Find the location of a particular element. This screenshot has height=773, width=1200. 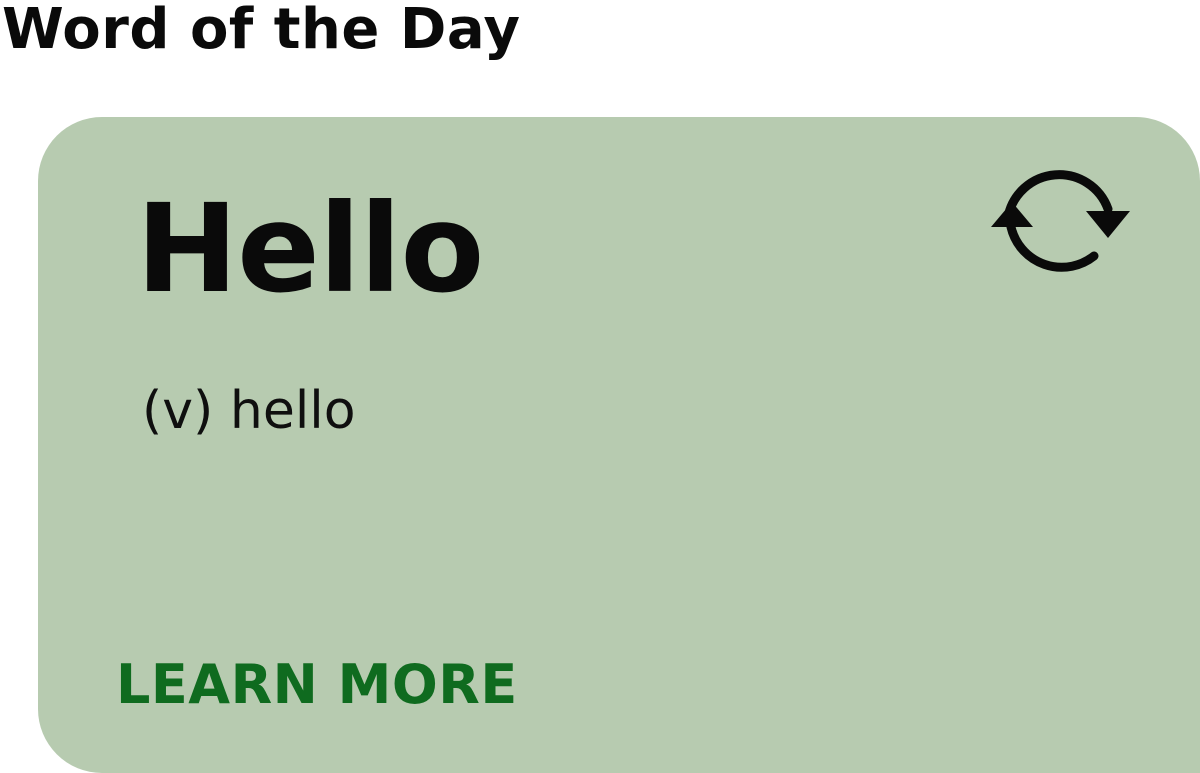

word-definition: (v) hello is located at coordinates (249, 411).